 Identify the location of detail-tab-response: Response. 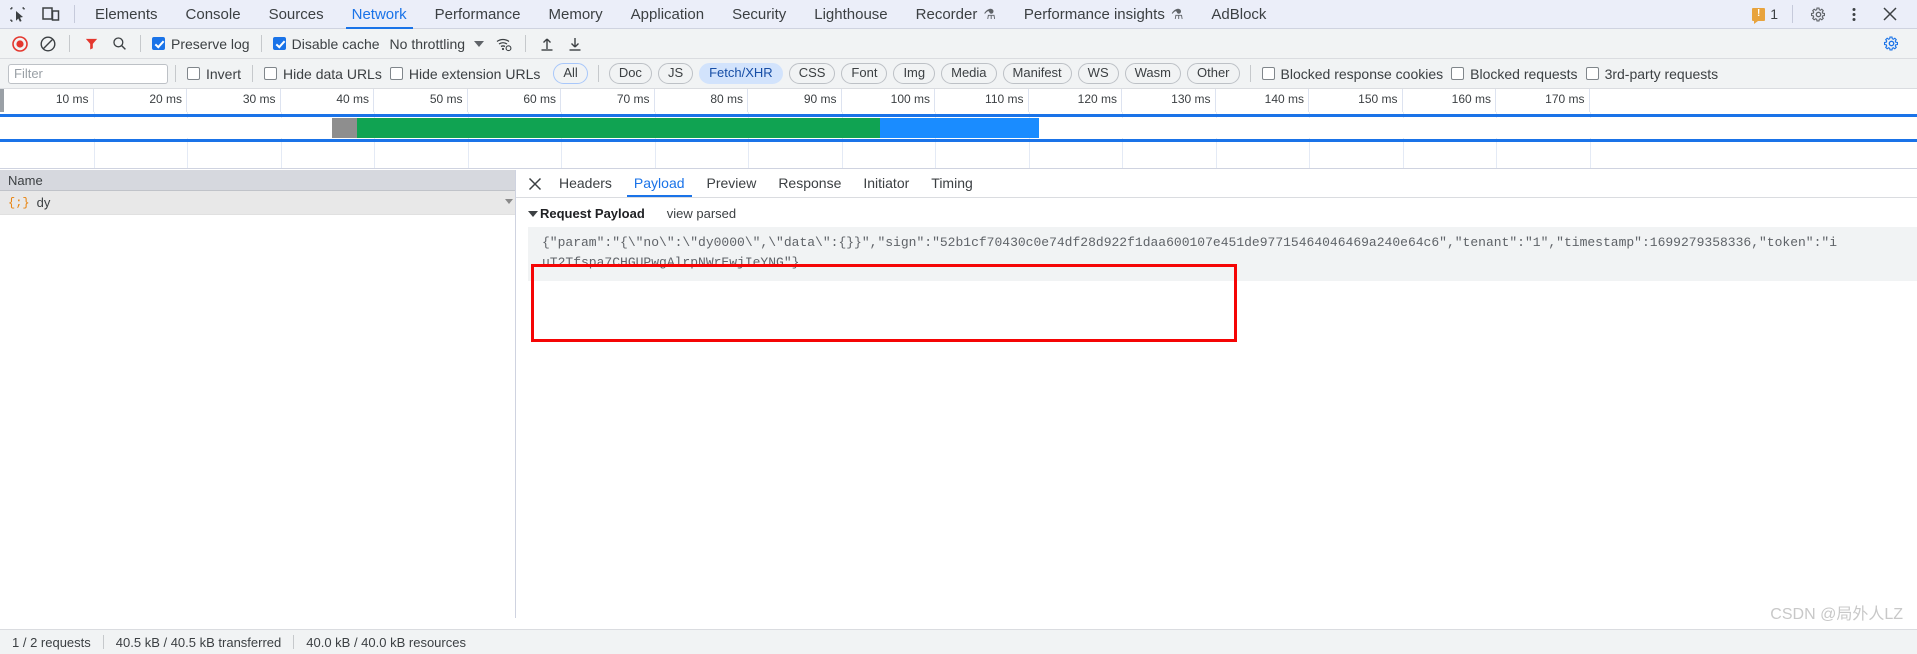
(809, 183).